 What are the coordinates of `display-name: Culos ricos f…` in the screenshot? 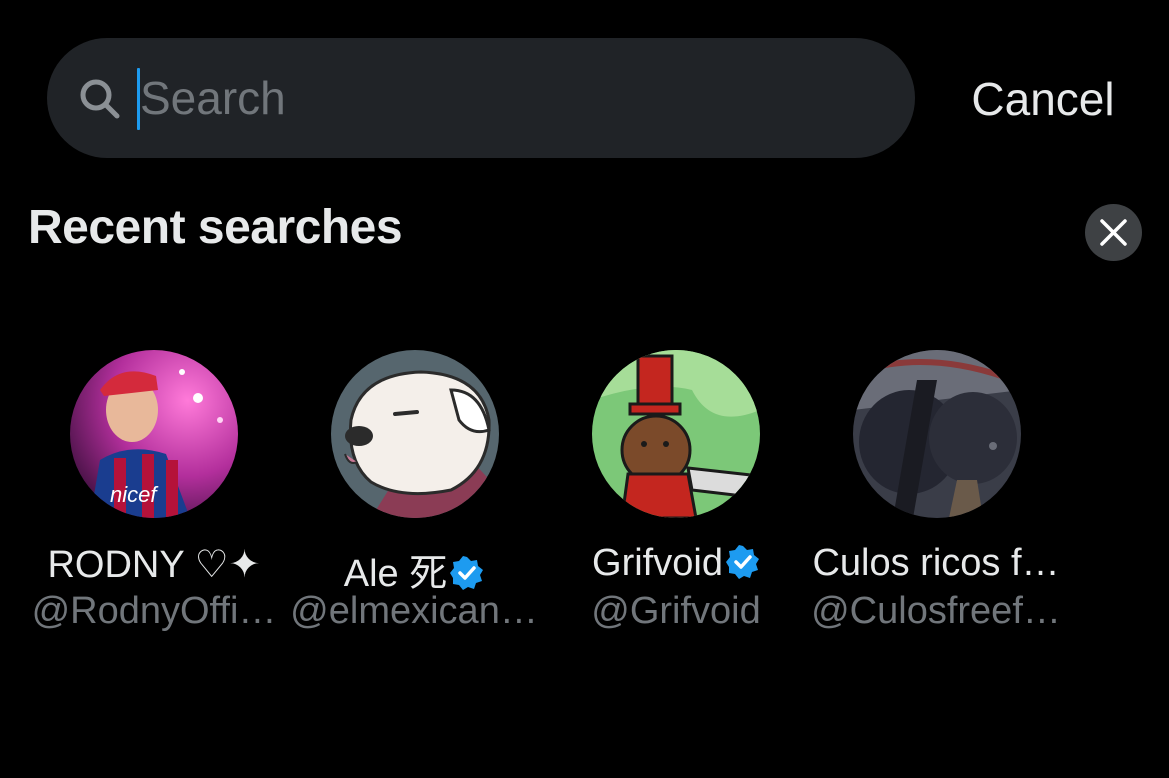 It's located at (936, 563).